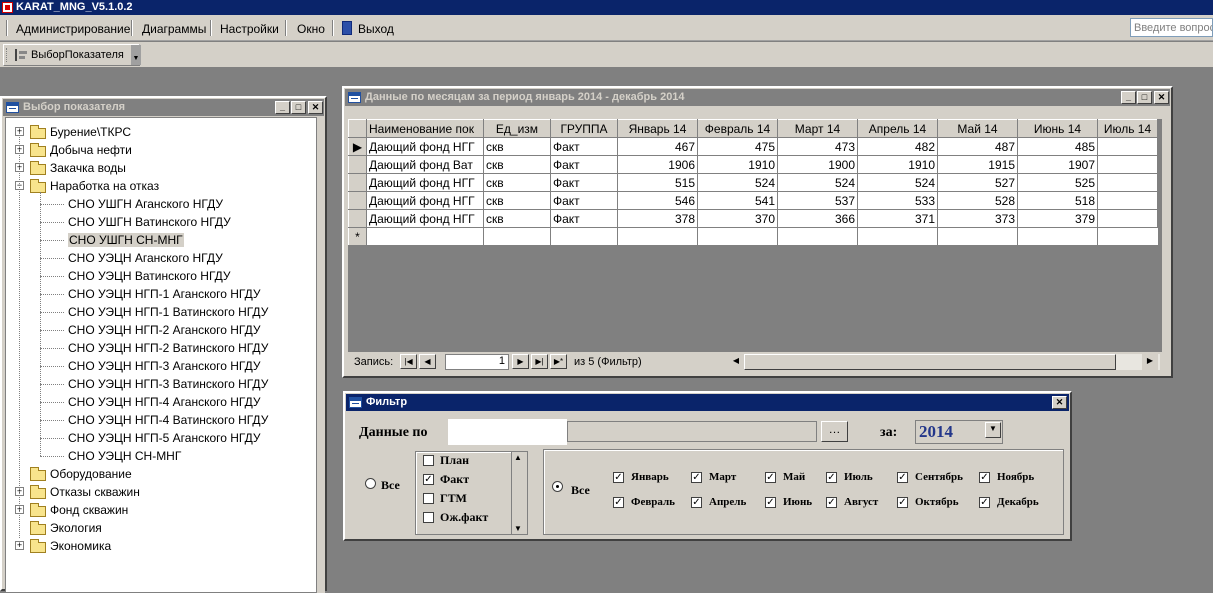 This screenshot has width=1213, height=593. What do you see at coordinates (77, 55) in the screenshot?
I see `indicator-selection-button: ВыборПоказателя` at bounding box center [77, 55].